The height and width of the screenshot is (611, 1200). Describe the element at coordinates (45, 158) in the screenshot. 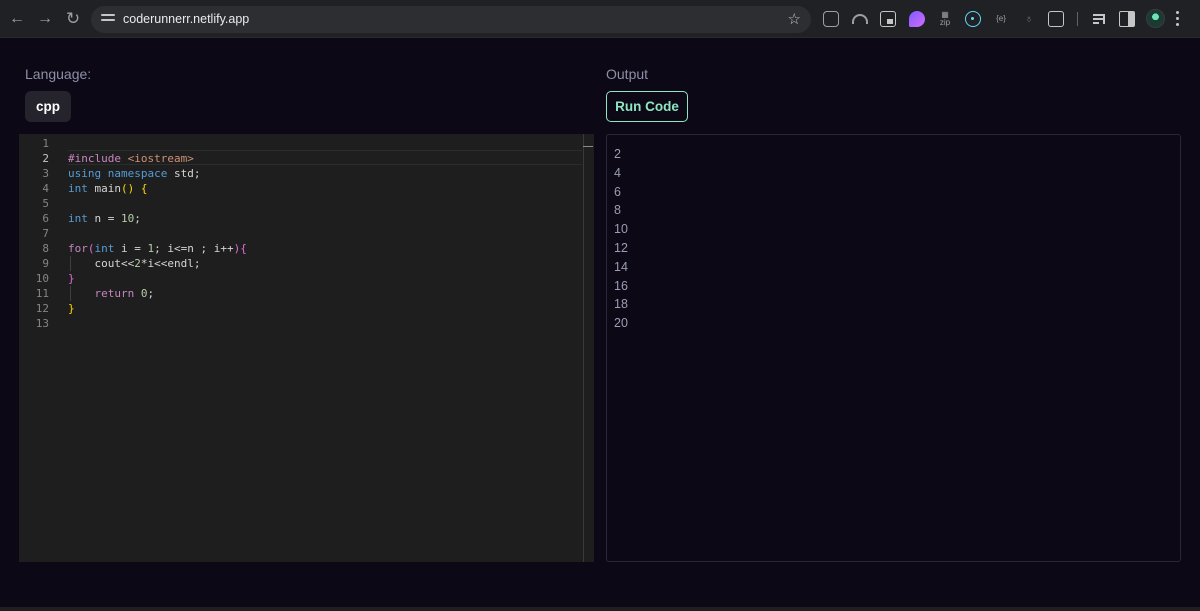

I see `line-number: 2` at that location.